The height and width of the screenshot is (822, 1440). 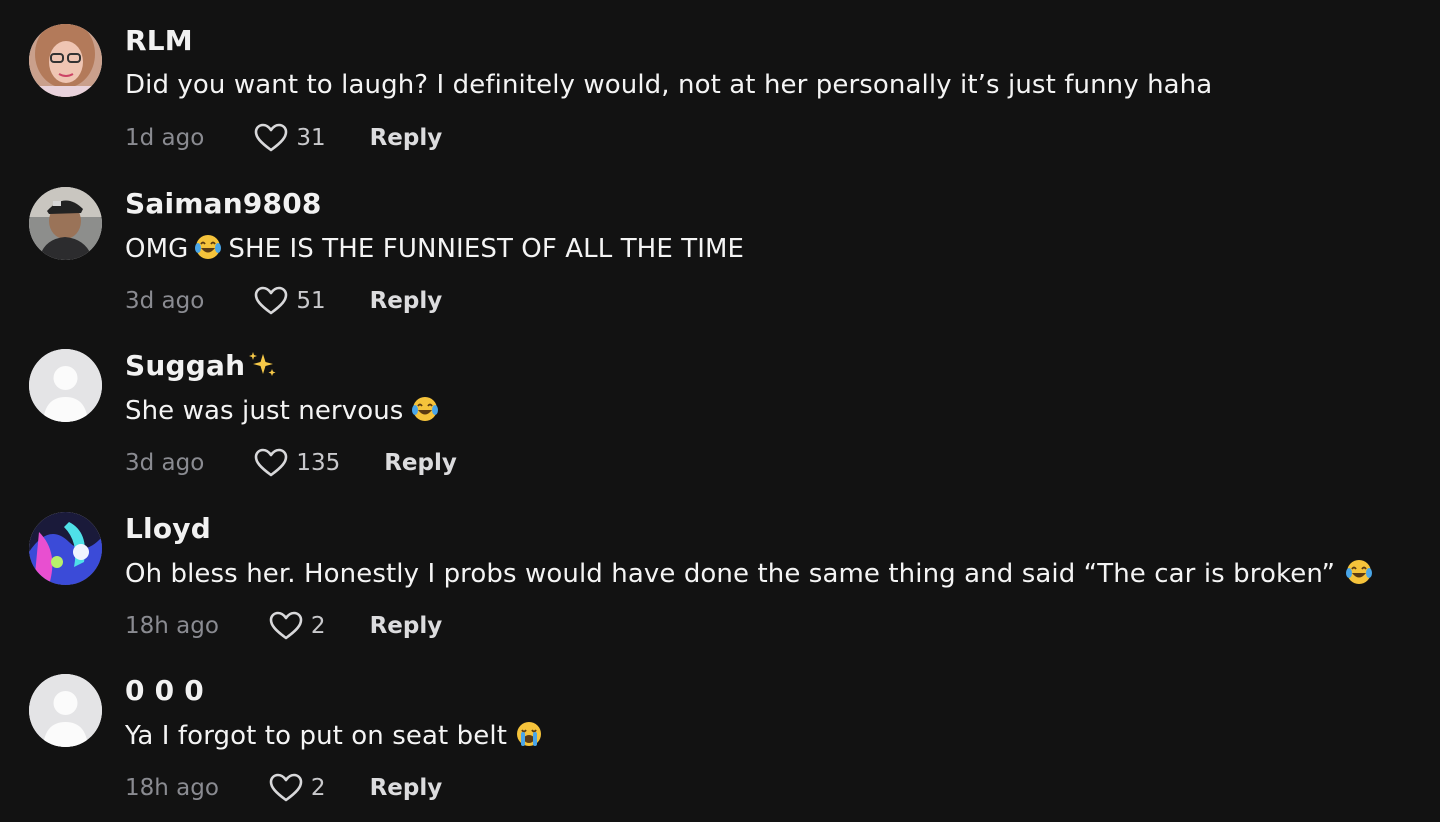 What do you see at coordinates (290, 301) in the screenshot?
I see `like-button: 51` at bounding box center [290, 301].